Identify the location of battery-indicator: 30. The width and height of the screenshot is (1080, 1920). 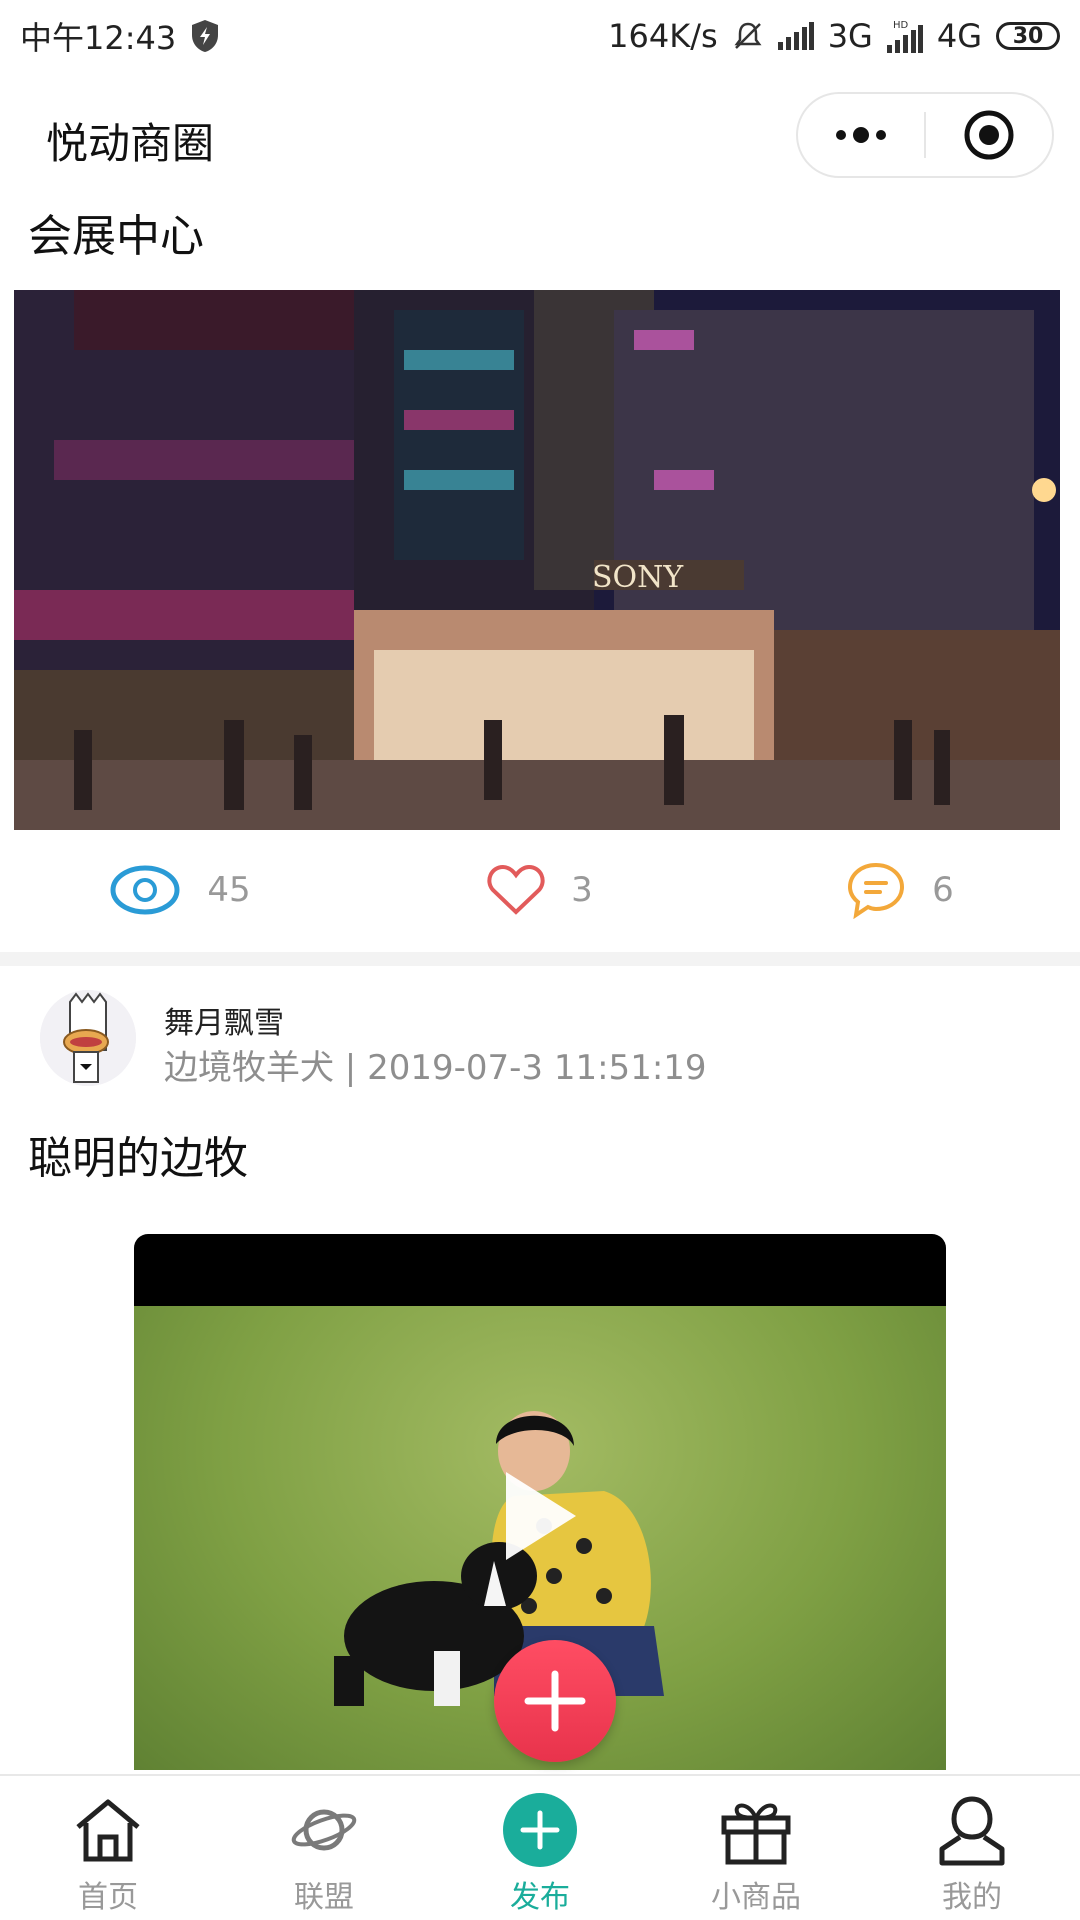
(1028, 36).